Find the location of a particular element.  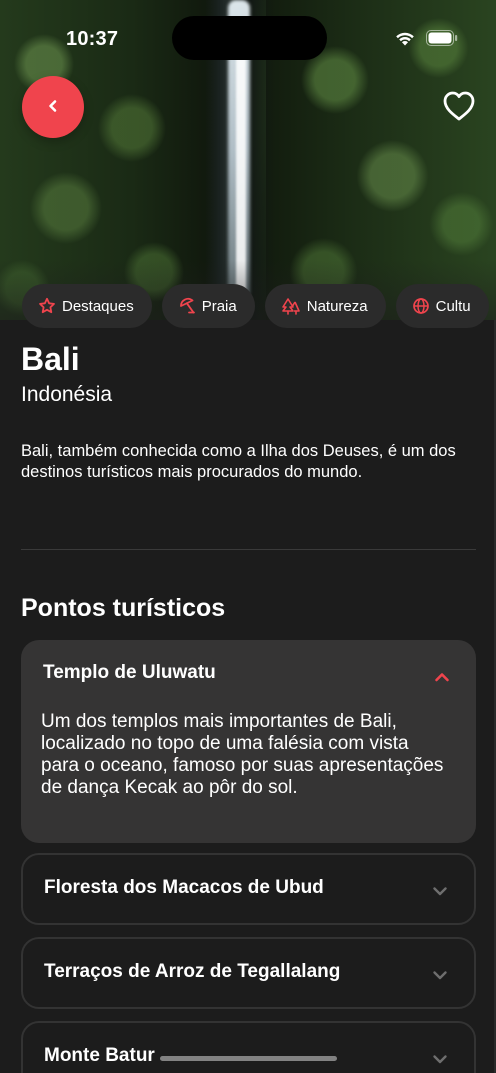

divider is located at coordinates (248, 549).